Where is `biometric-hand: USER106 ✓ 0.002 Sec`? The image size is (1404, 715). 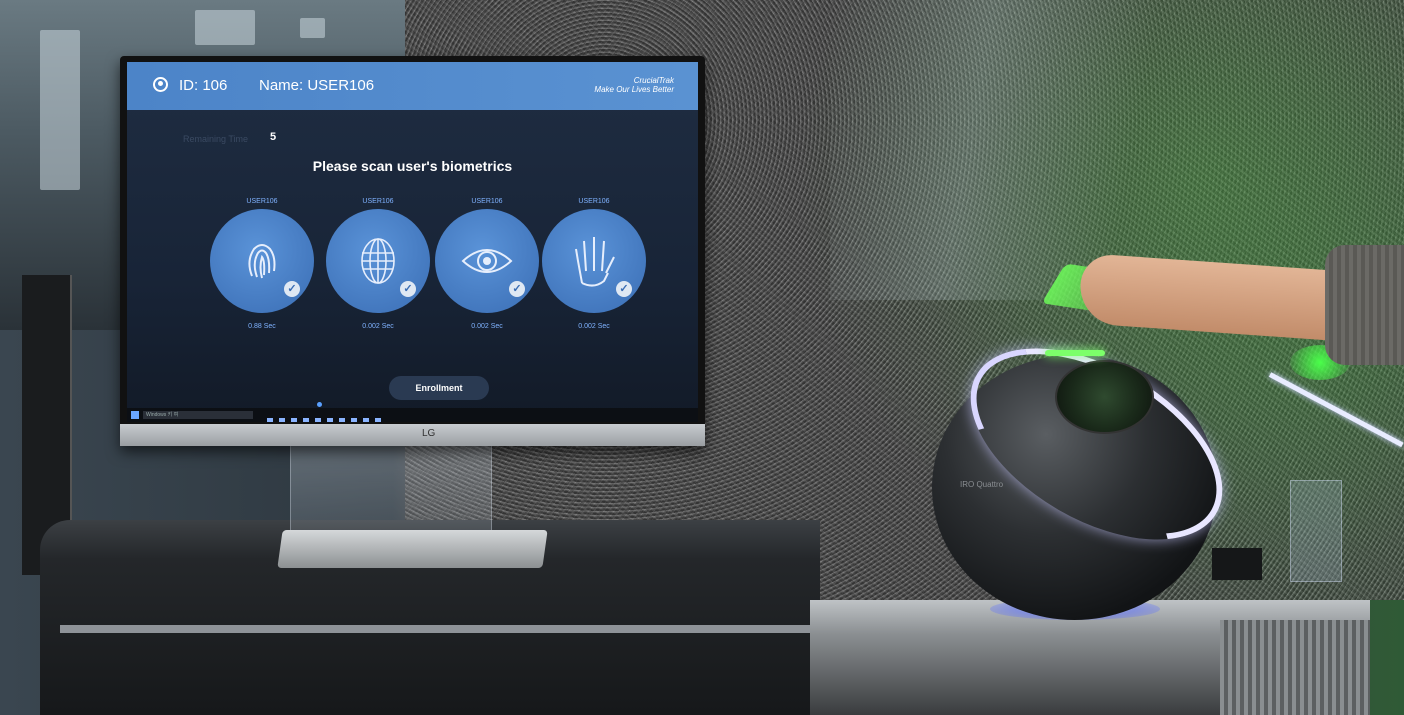 biometric-hand: USER106 ✓ 0.002 Sec is located at coordinates (594, 264).